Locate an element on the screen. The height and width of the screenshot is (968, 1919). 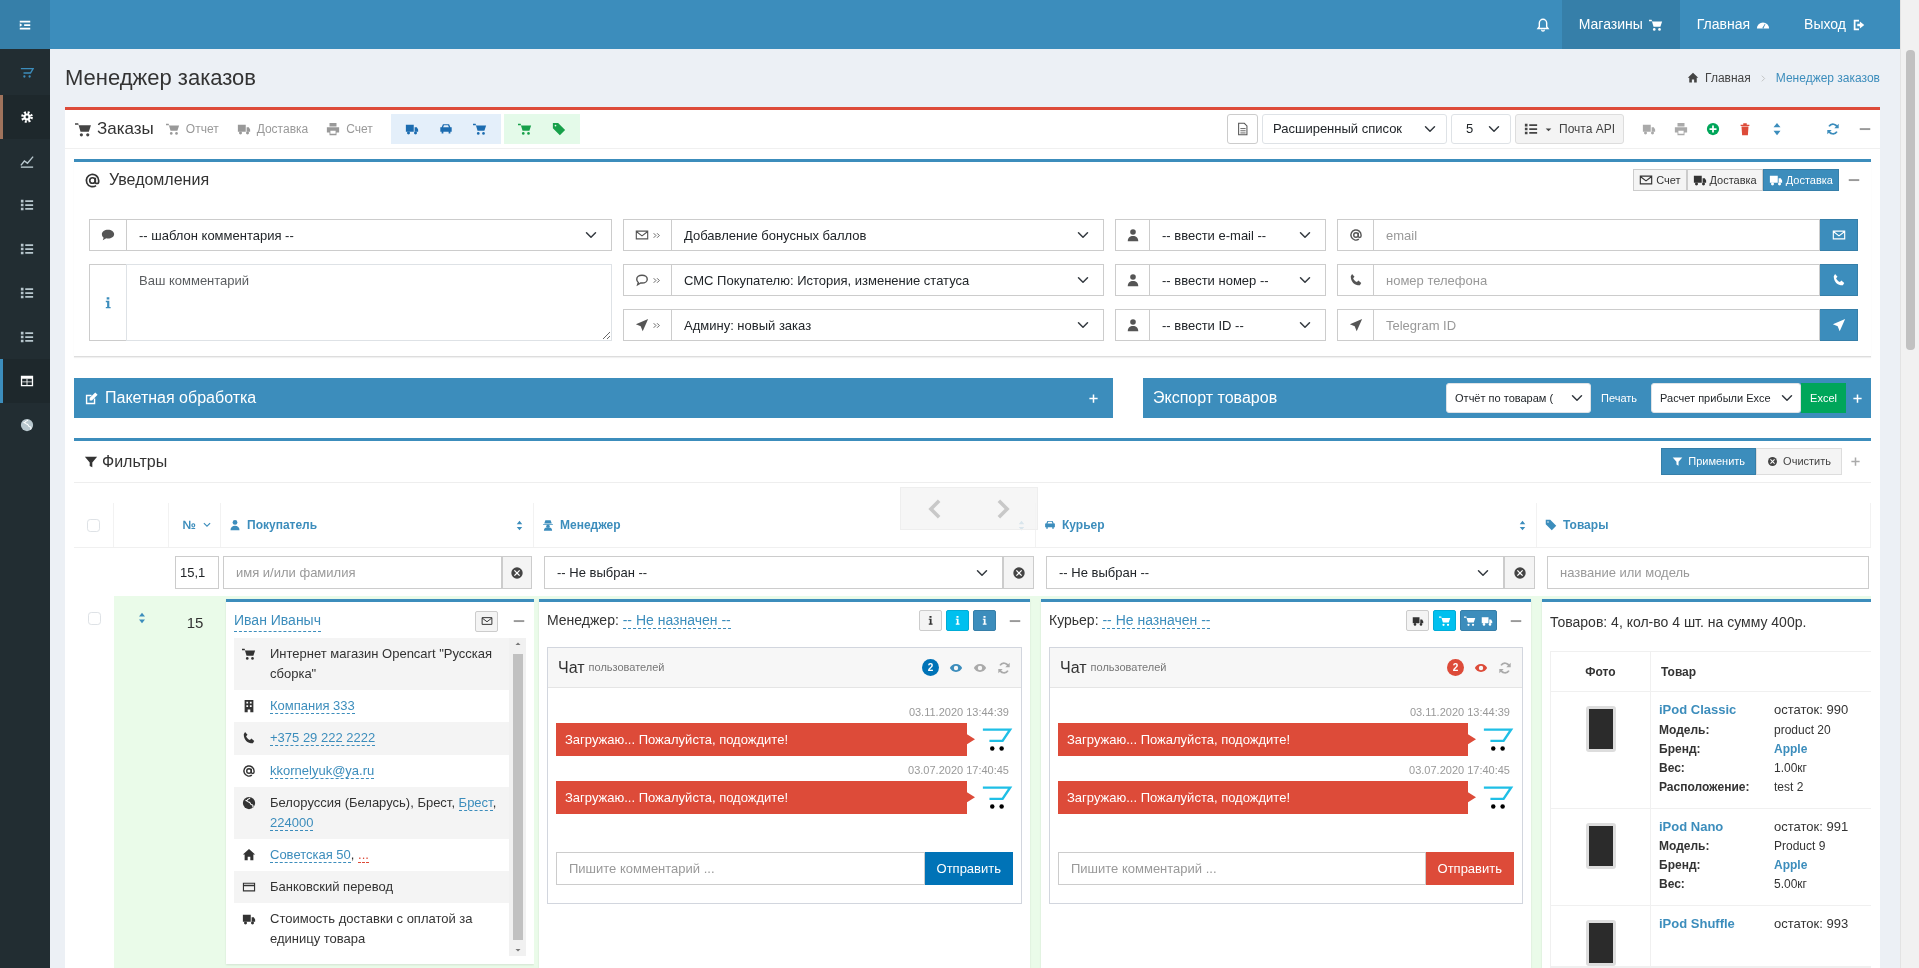
input-field: email is located at coordinates (1596, 235).